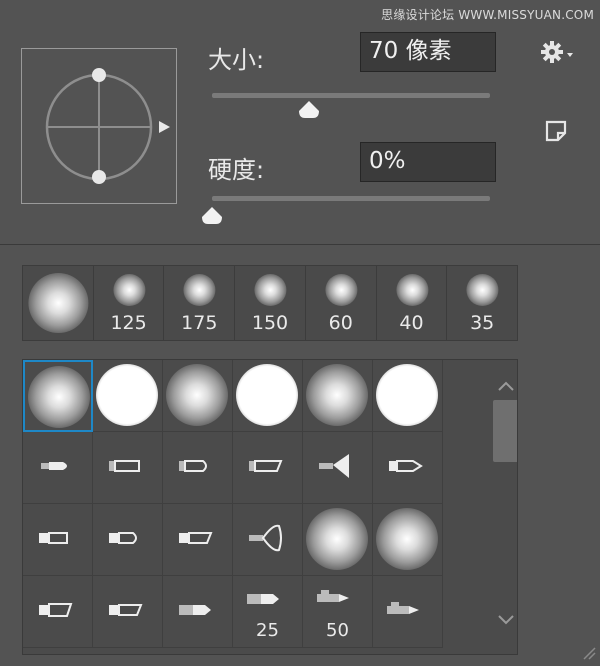  What do you see at coordinates (487, 15) in the screenshot?
I see `watermark: 思缘设计论坛 WWW.MISSYUAN.COM` at bounding box center [487, 15].